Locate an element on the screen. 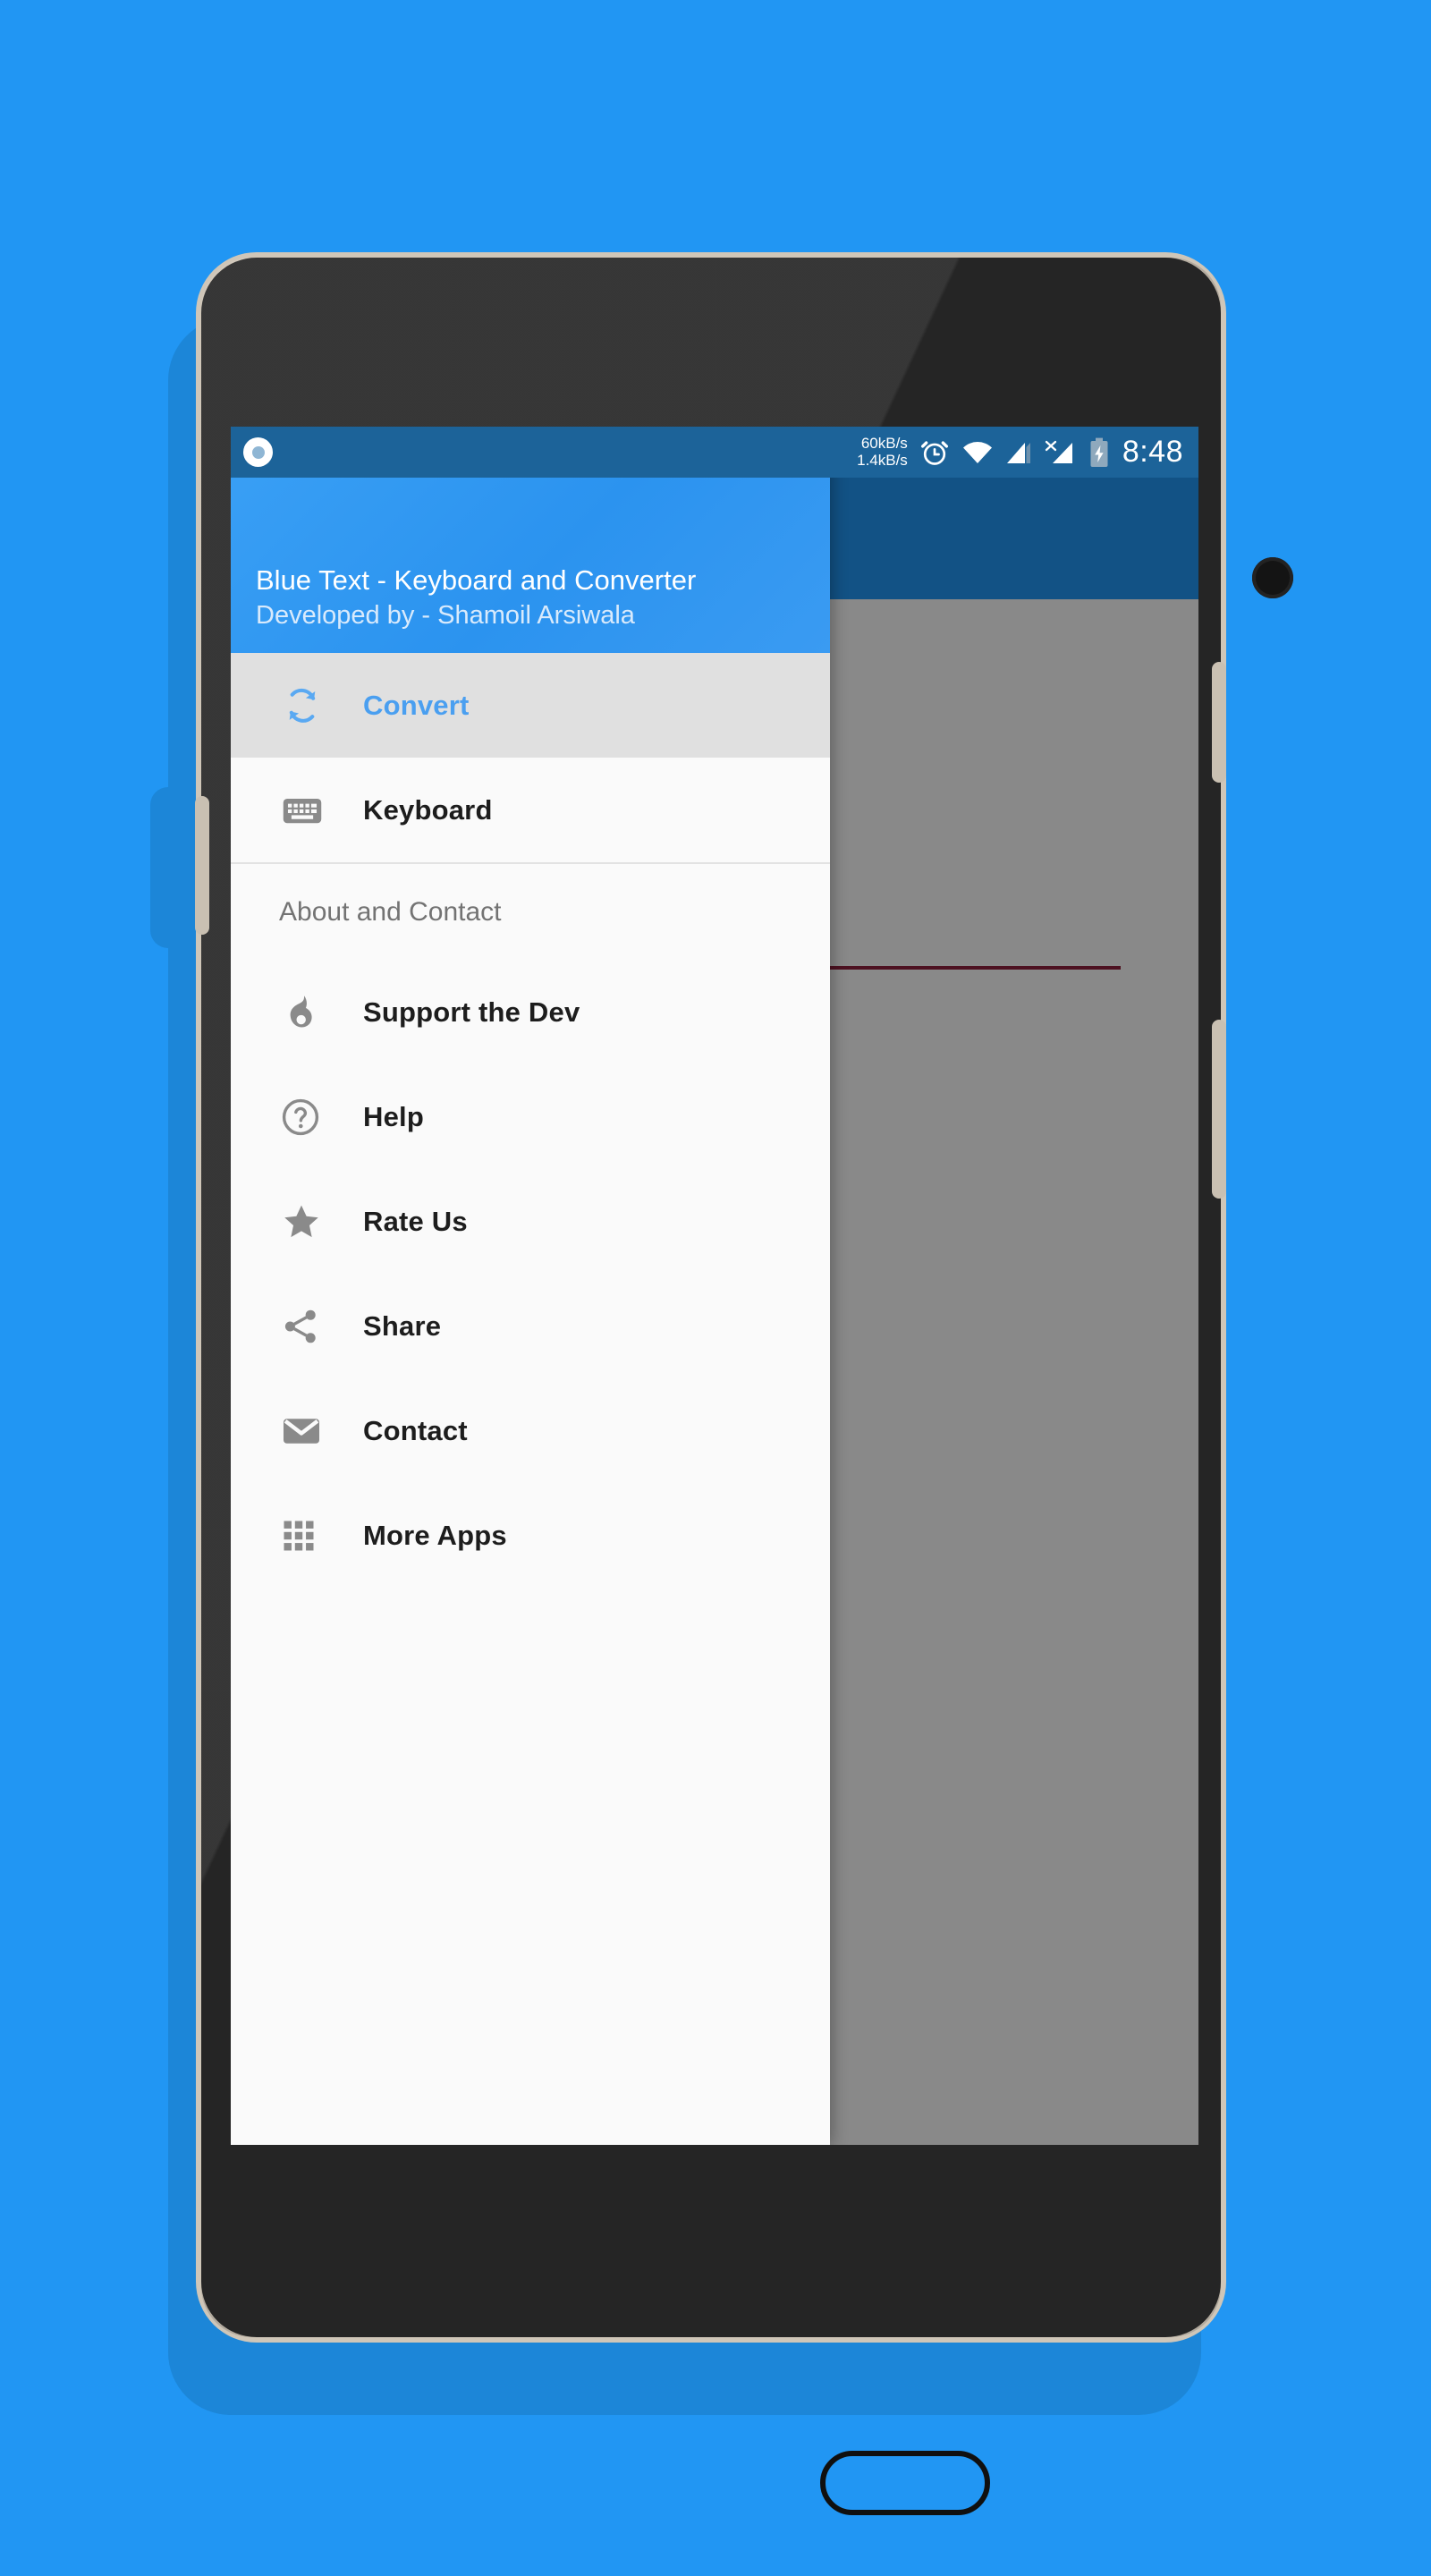  status-bar-right-group: 60kB/s 1.4kB/s 8:48 is located at coordinates (1028, 452).